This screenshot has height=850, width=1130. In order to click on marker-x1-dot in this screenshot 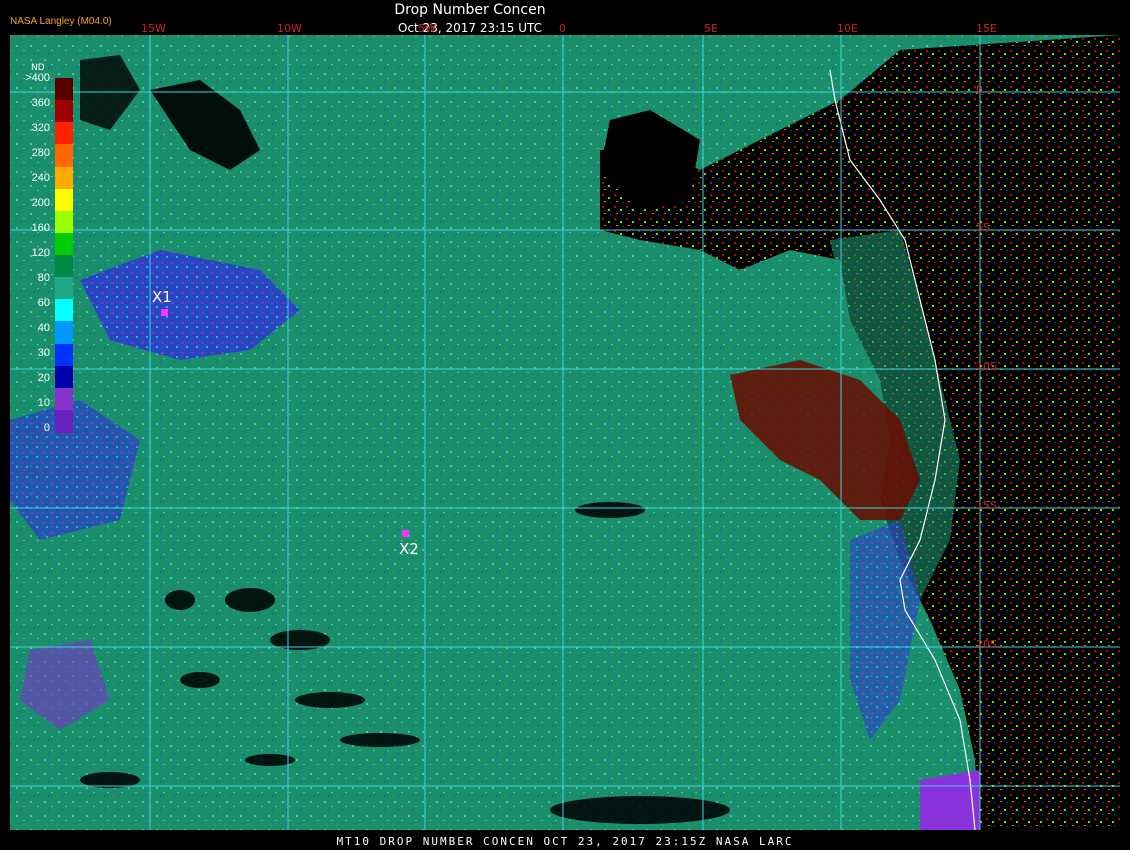, I will do `click(164, 312)`.